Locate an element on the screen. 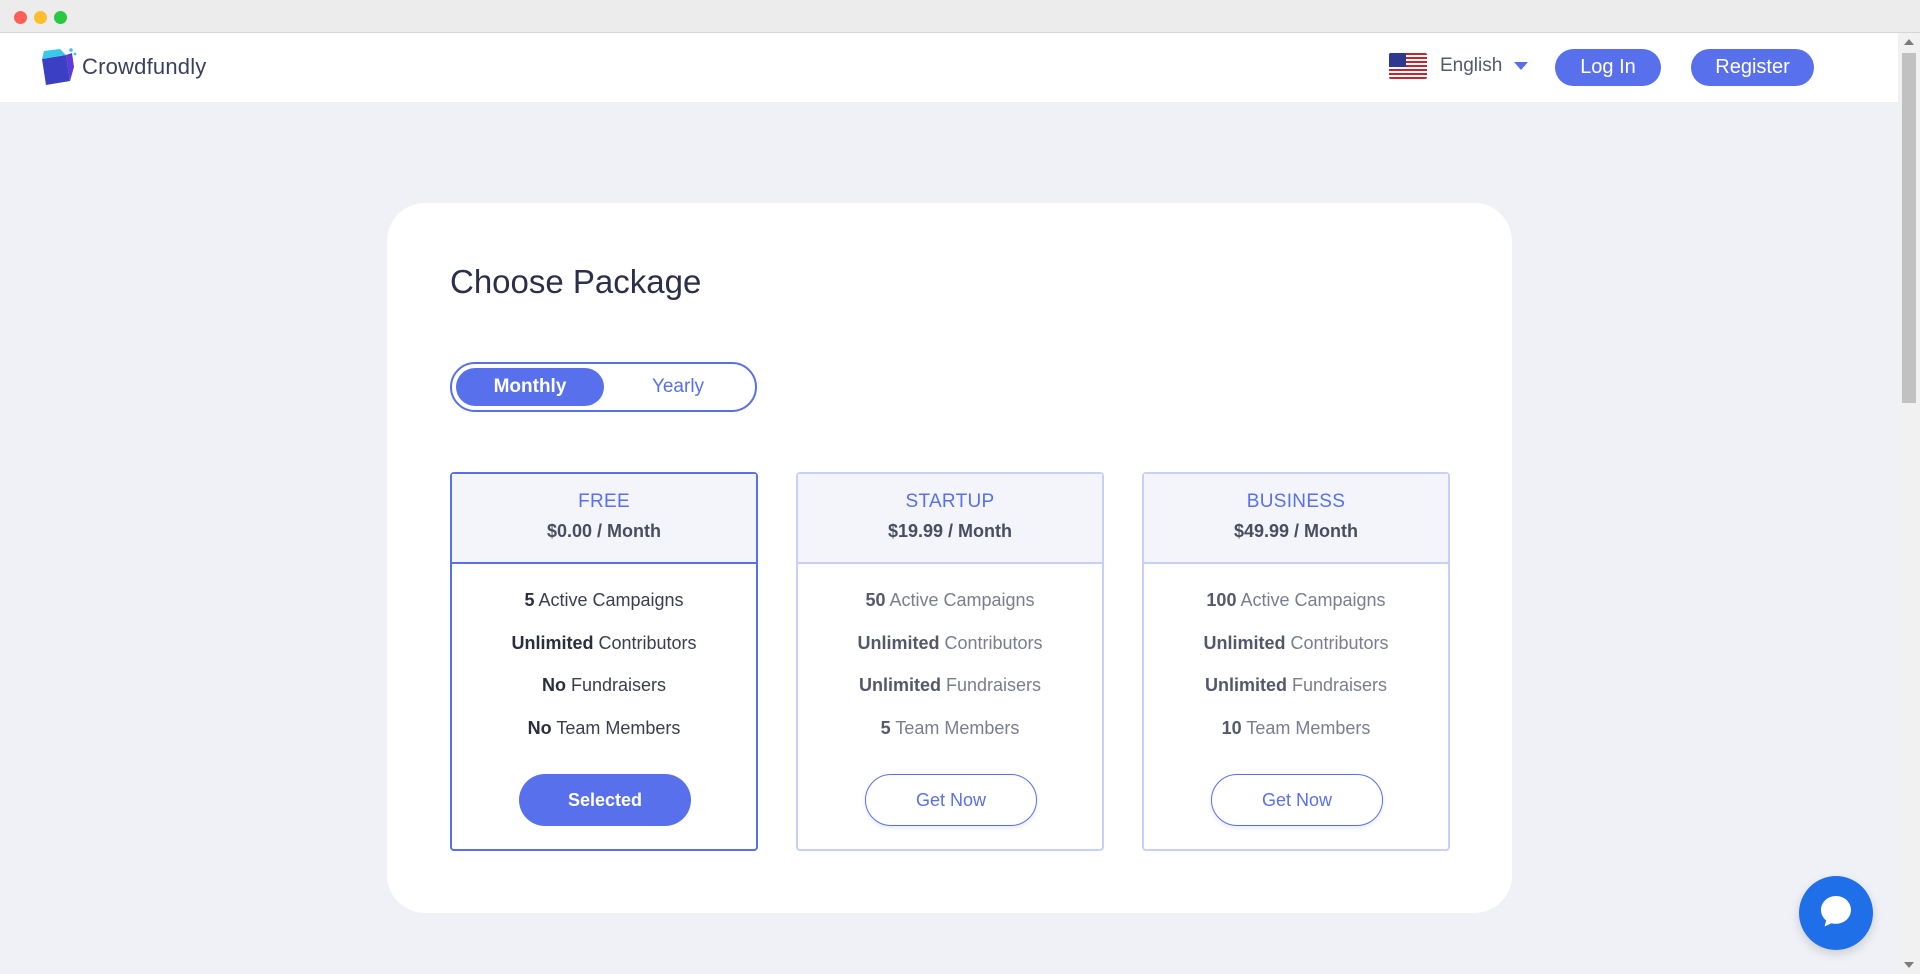 This screenshot has height=974, width=1920. feature-campaigns: 100 Active Campaigns is located at coordinates (1296, 600).